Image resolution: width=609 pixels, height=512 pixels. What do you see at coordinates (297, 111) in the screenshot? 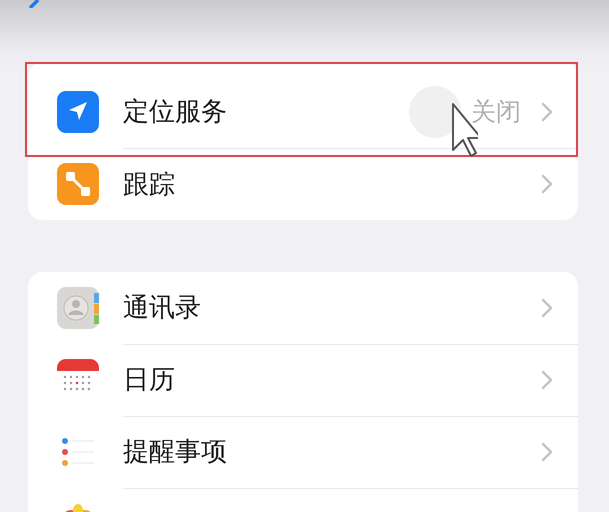
I see `row-label: 定位服务` at bounding box center [297, 111].